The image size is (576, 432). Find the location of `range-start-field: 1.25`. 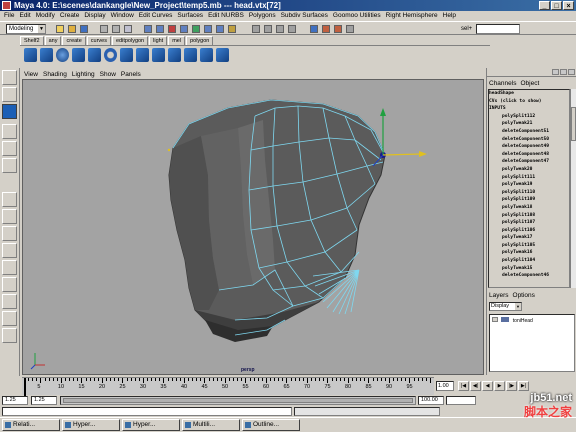

range-start-field: 1.25 is located at coordinates (15, 400).